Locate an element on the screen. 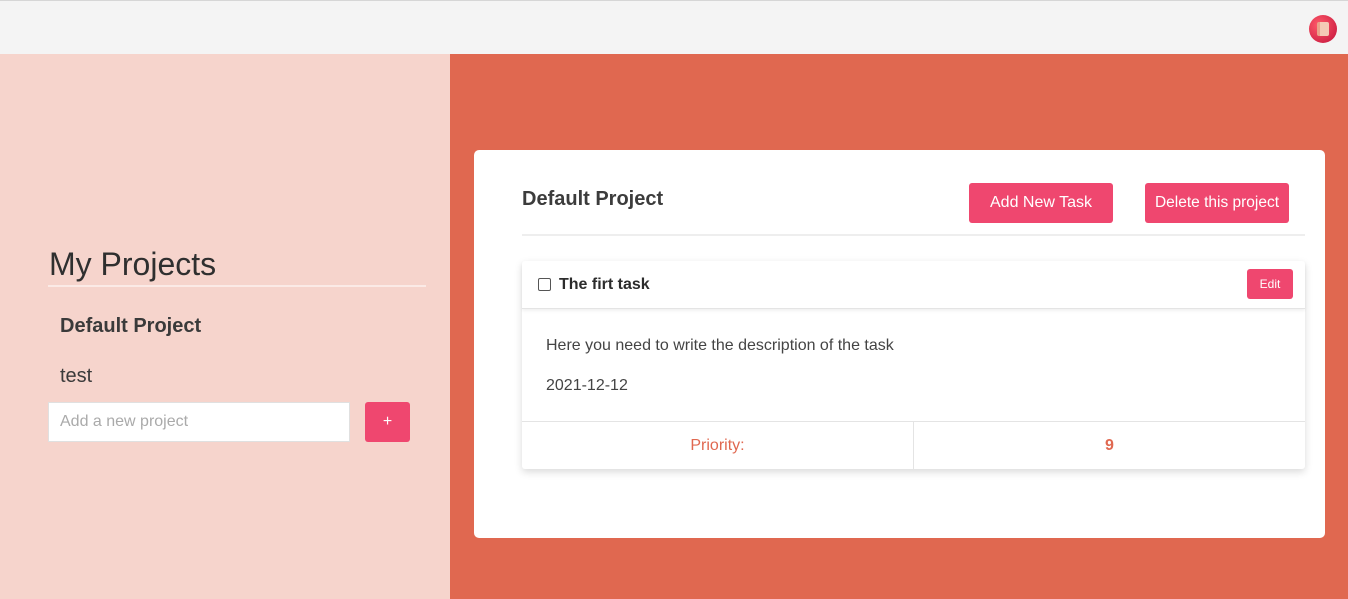 This screenshot has height=599, width=1348. project-list: Default Project test is located at coordinates (130, 362).